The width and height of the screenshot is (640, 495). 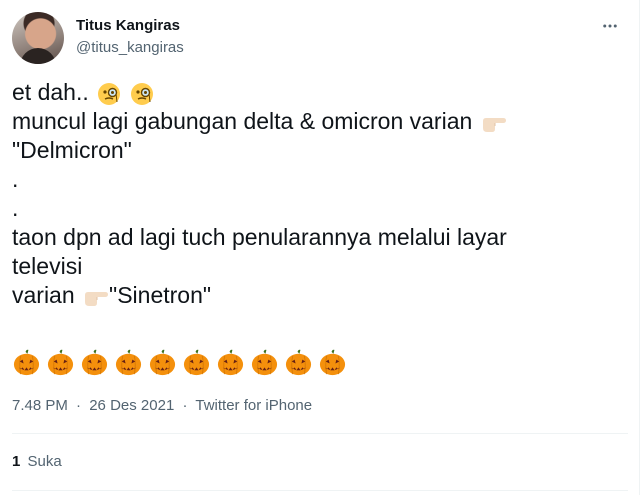 I want to click on pumpkin-emoji-row, so click(x=179, y=362).